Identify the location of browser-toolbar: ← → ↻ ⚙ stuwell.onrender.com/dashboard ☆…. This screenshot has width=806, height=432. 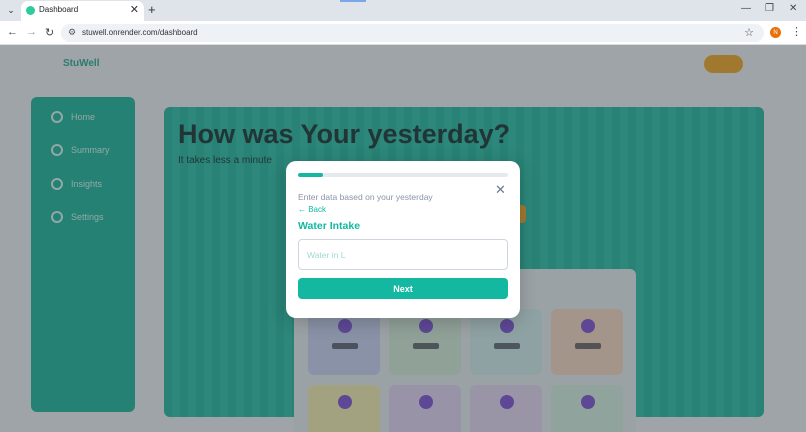
(403, 33).